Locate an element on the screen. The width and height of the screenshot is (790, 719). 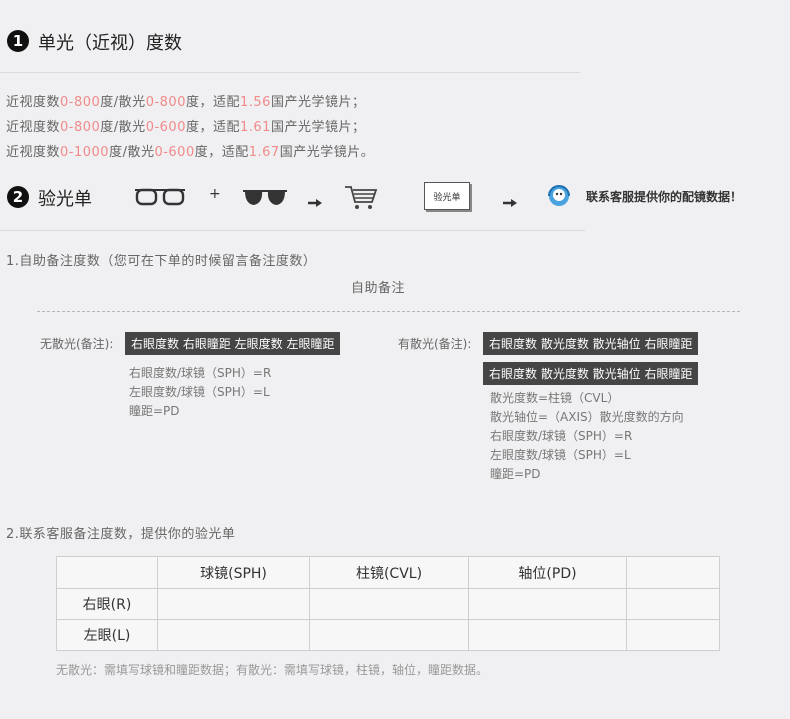
note-line: 散光度数=柱镜（CVL） is located at coordinates (555, 398).